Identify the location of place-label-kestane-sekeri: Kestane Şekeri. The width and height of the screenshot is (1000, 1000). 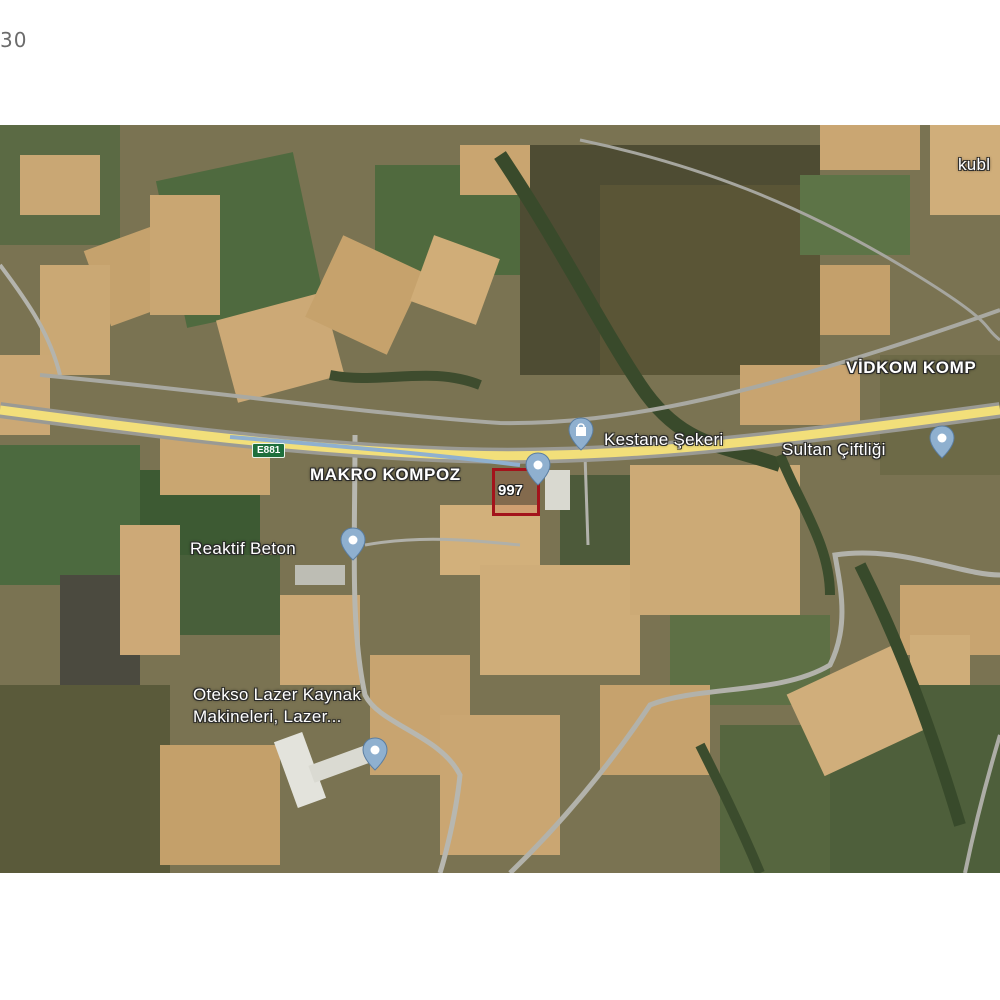
(664, 440).